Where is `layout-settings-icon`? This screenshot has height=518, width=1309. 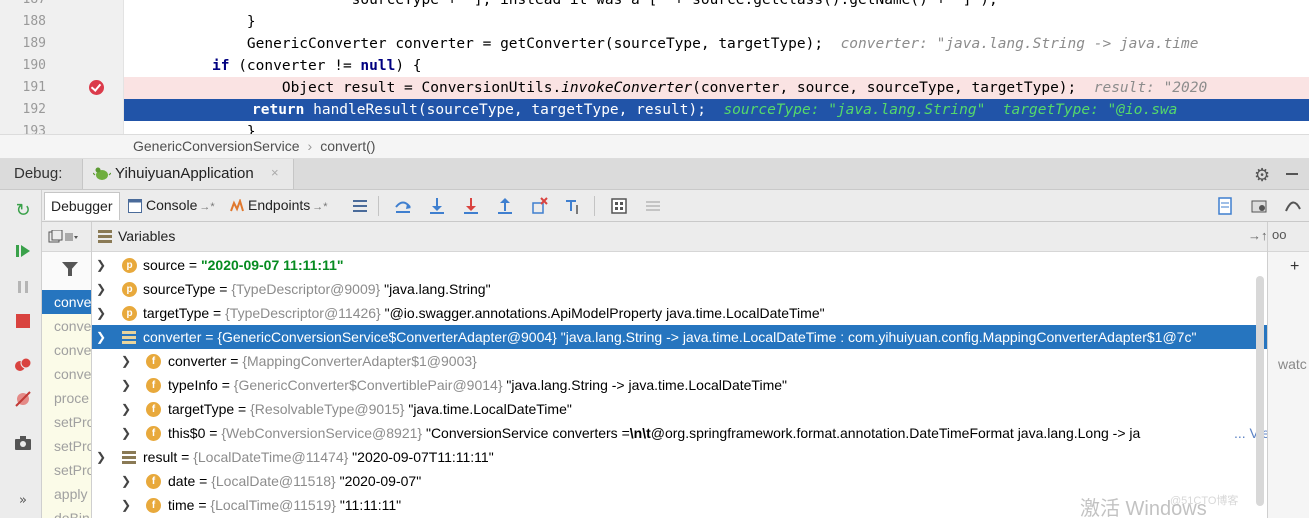
layout-settings-icon is located at coordinates (1259, 206).